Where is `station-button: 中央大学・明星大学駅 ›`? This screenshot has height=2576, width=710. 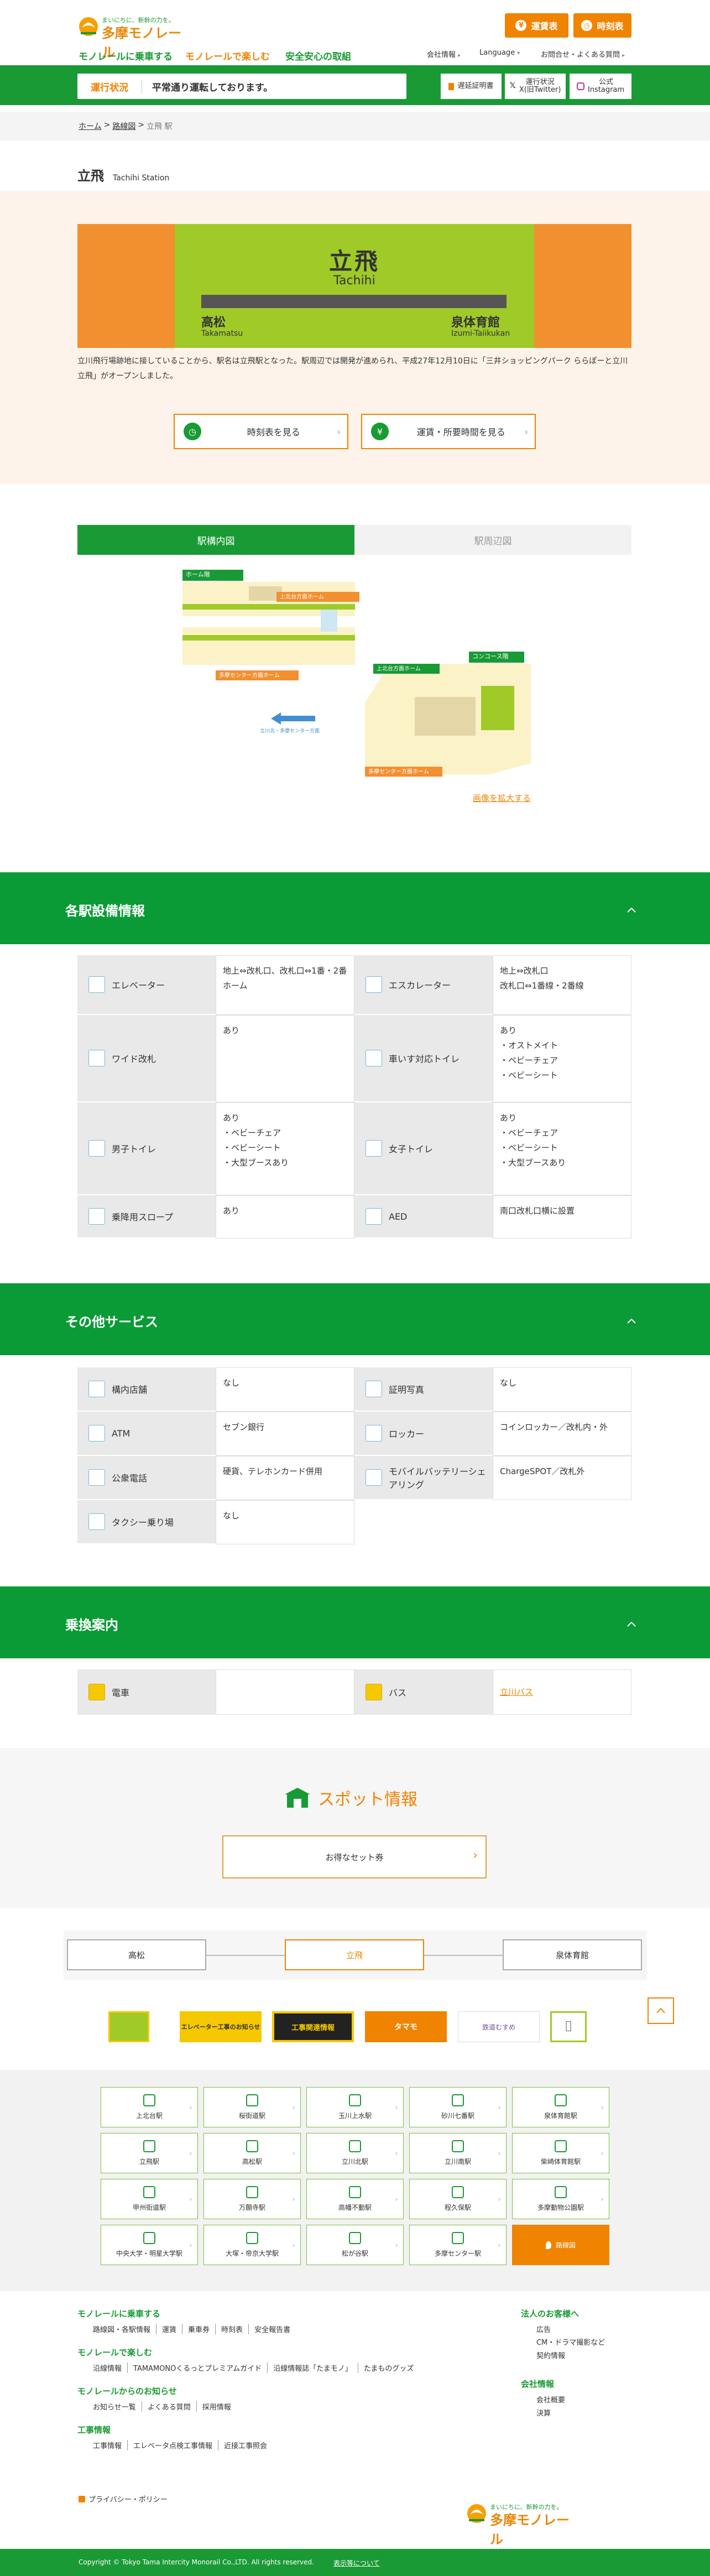 station-button: 中央大学・明星大学駅 › is located at coordinates (149, 2245).